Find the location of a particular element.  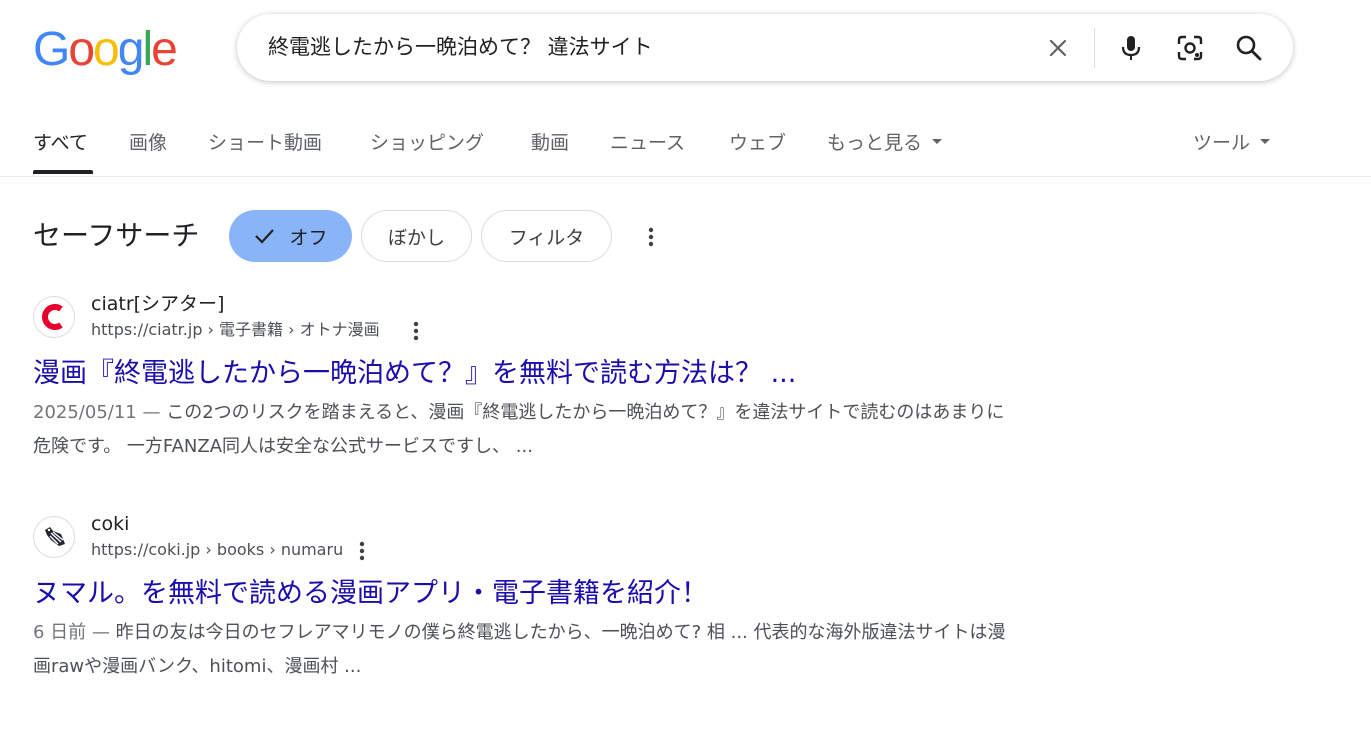

tab-shopping: ショッピング is located at coordinates (427, 143).